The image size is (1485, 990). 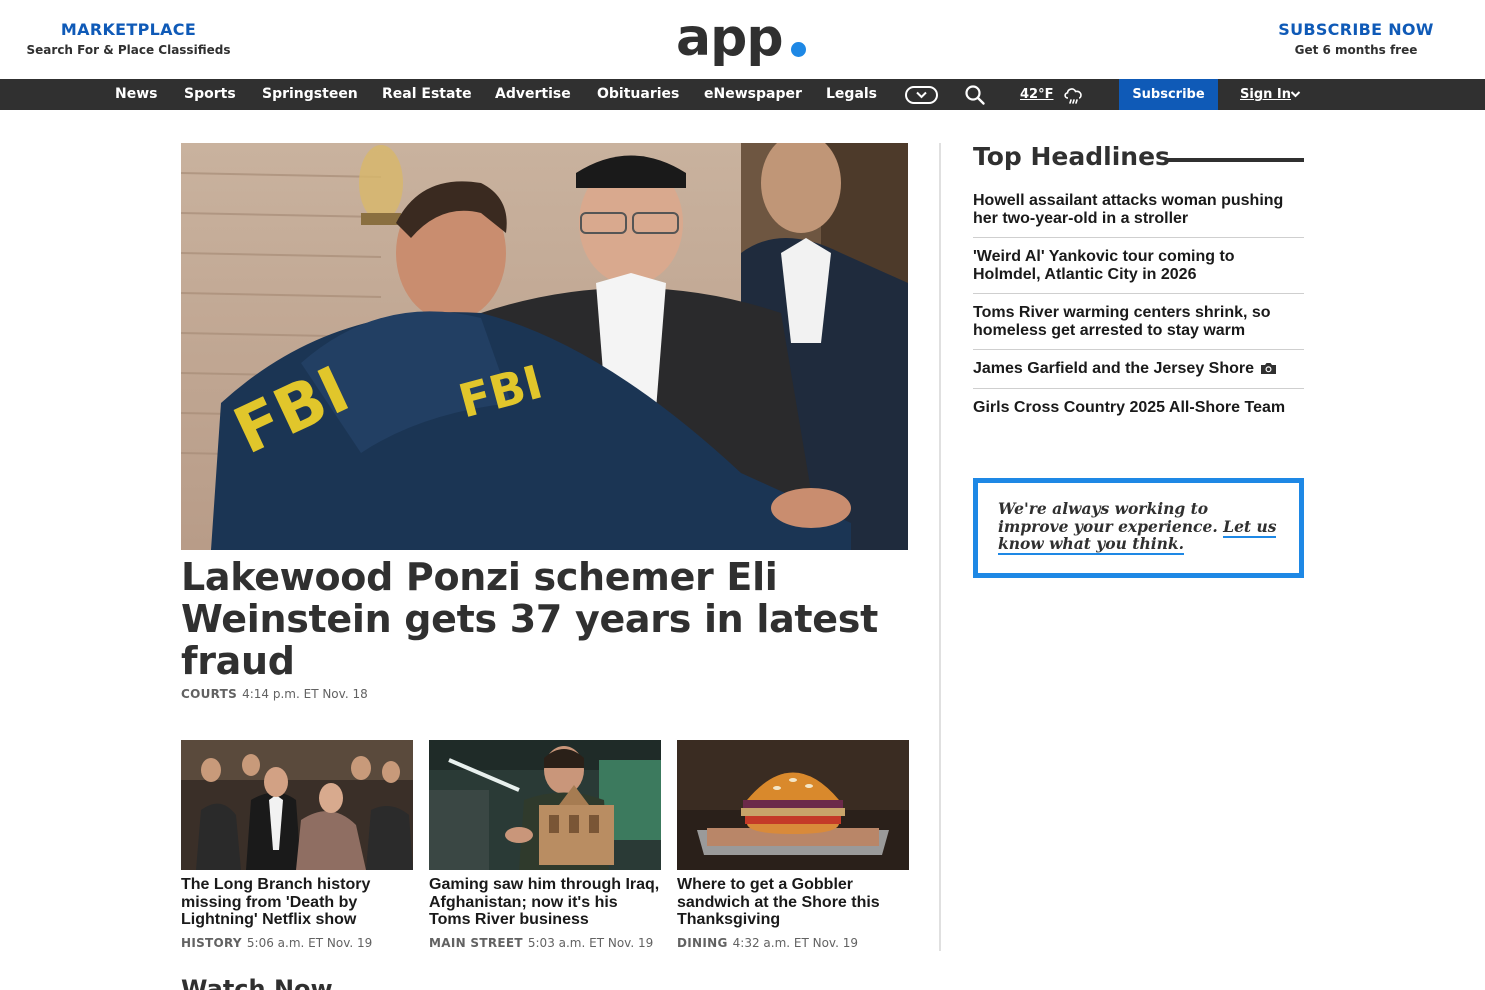 What do you see at coordinates (476, 943) in the screenshot?
I see `story-category: MAIN STREET` at bounding box center [476, 943].